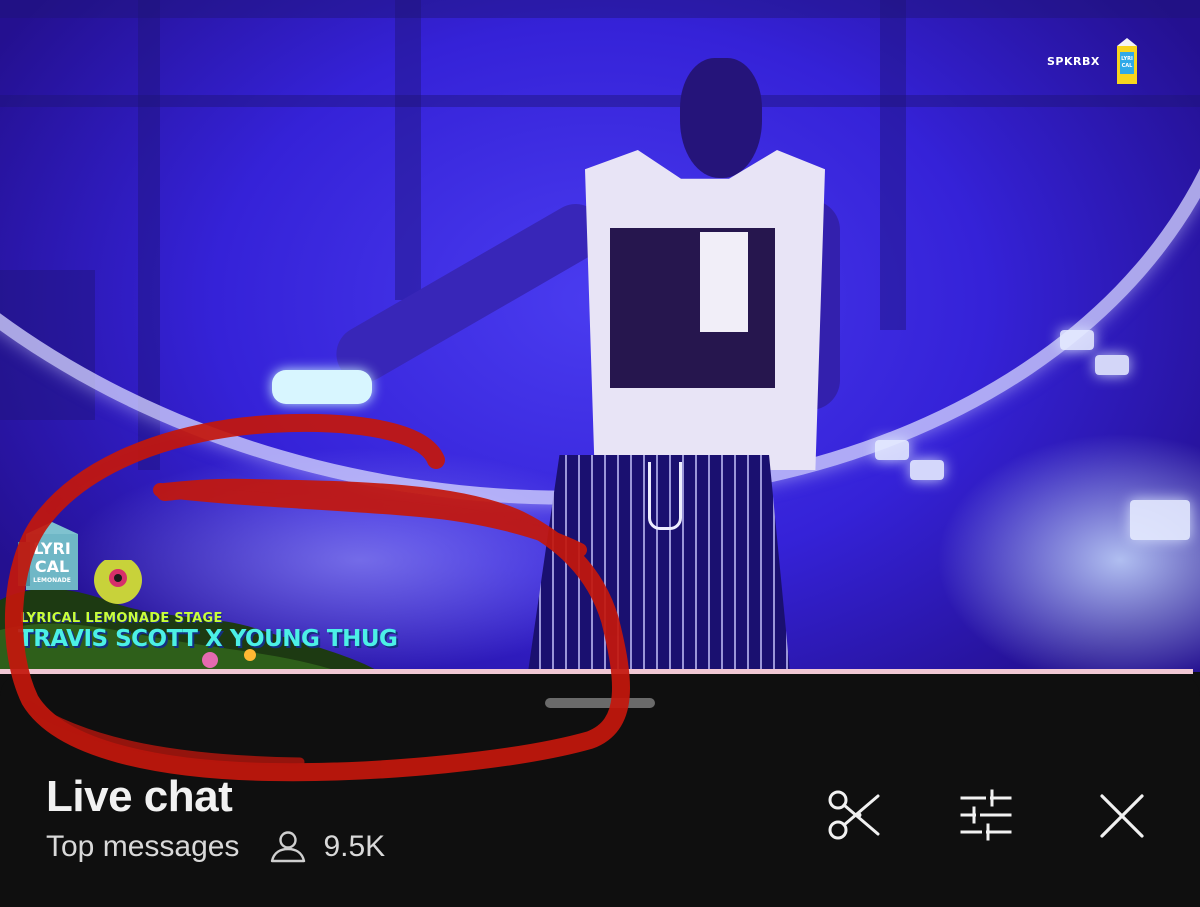 The image size is (1200, 907). What do you see at coordinates (121, 618) in the screenshot?
I see `stage-label: LYRICAL LEMONADE STAGE` at bounding box center [121, 618].